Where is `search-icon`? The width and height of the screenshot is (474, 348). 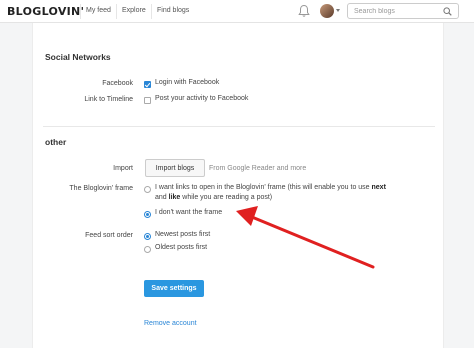 search-icon is located at coordinates (447, 11).